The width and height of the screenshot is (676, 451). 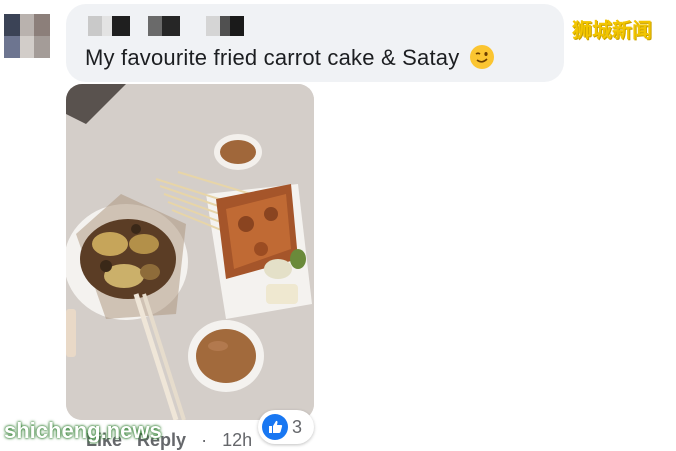 I want to click on site-watermark: shicheng.news, so click(x=83, y=430).